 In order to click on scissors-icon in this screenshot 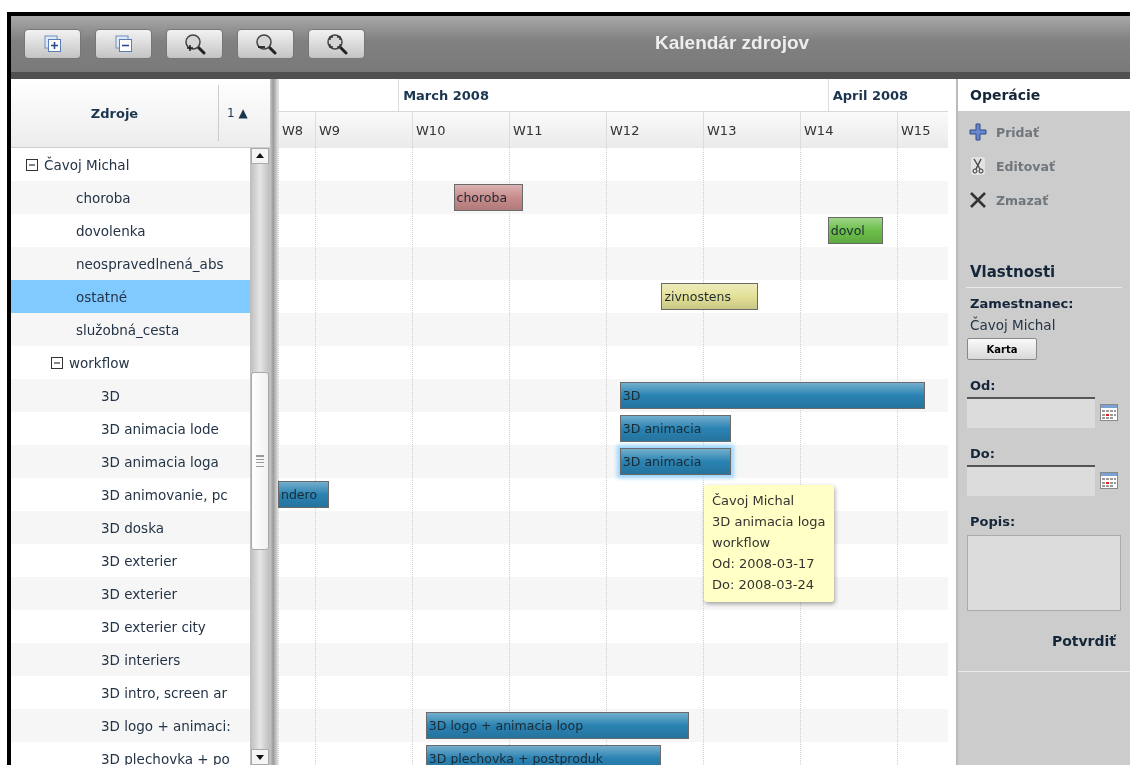, I will do `click(978, 166)`.